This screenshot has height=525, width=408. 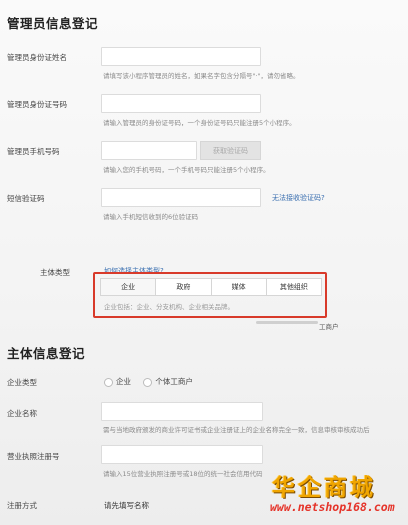 I want to click on phone-hint: 请输入您的手机号码，一个手机号码只能注册5个小程序。, so click(x=186, y=170).